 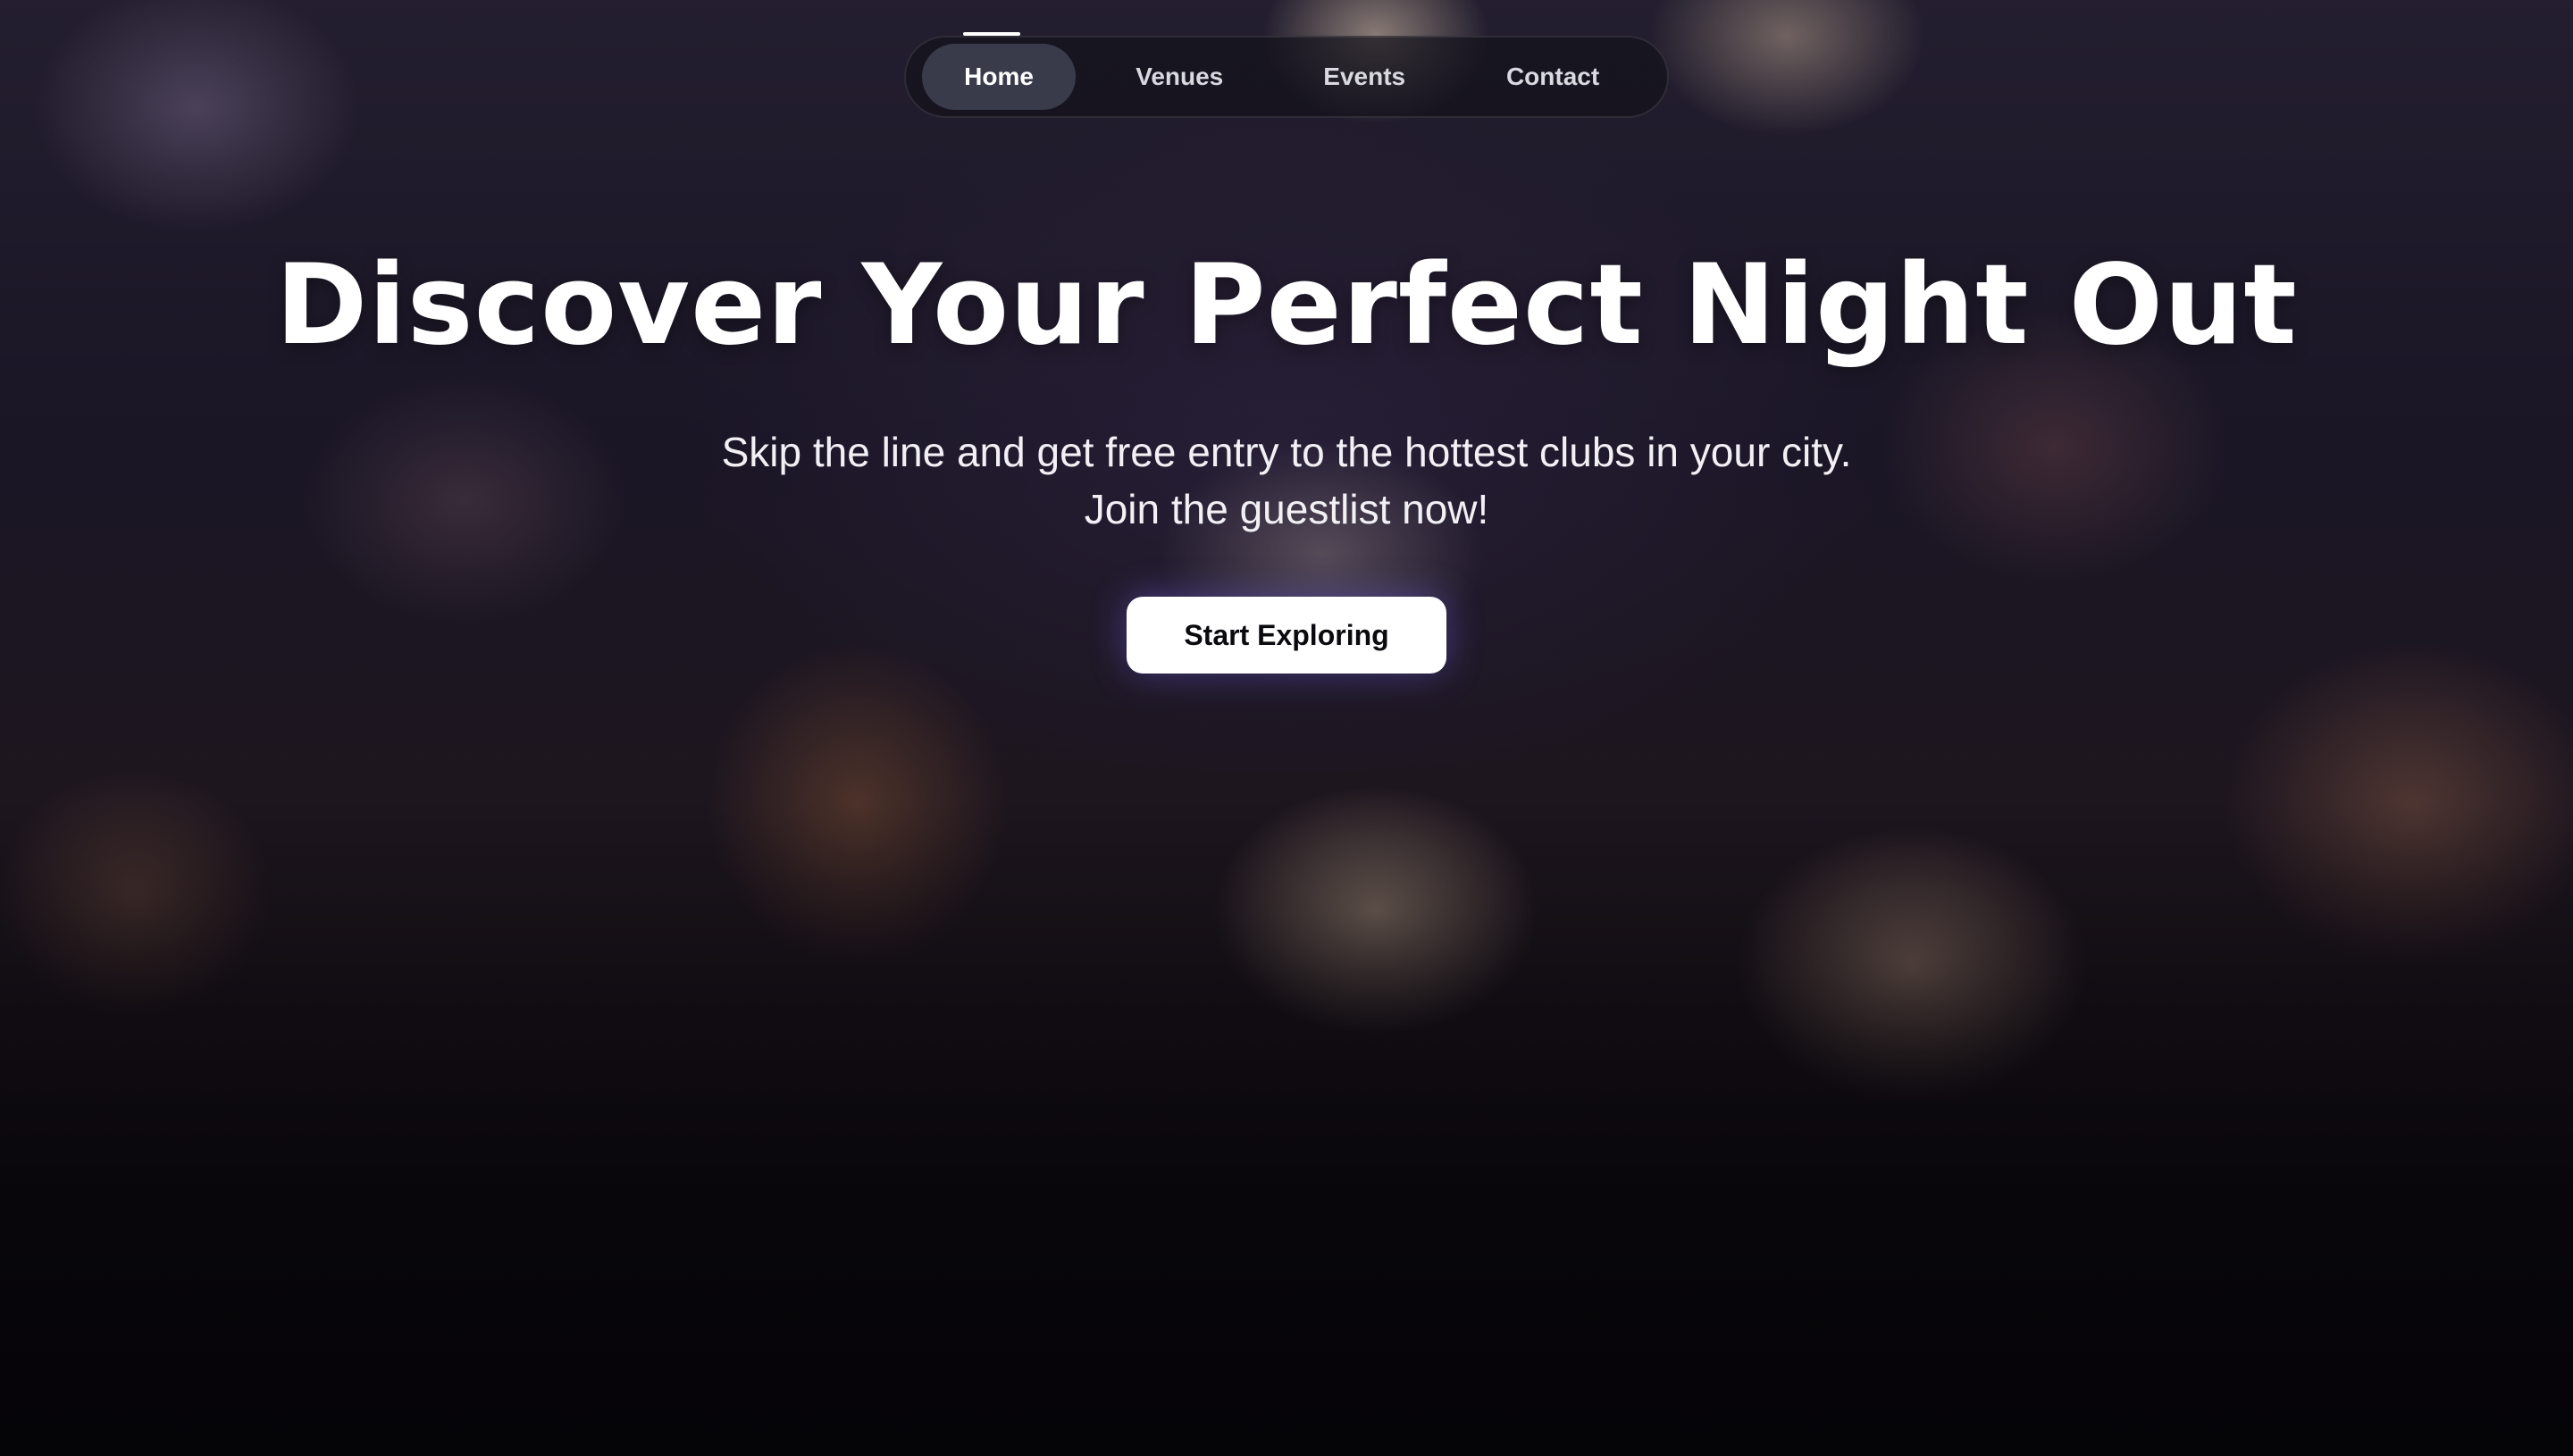 What do you see at coordinates (1364, 77) in the screenshot?
I see `nav-item-events: Events` at bounding box center [1364, 77].